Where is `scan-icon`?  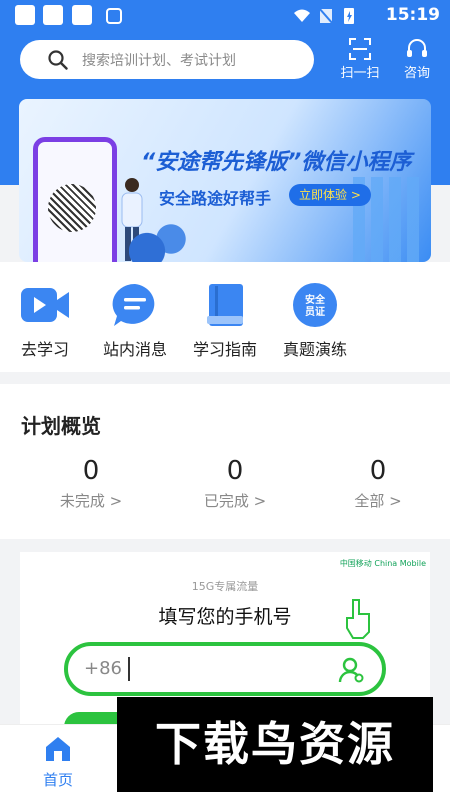 scan-icon is located at coordinates (360, 49).